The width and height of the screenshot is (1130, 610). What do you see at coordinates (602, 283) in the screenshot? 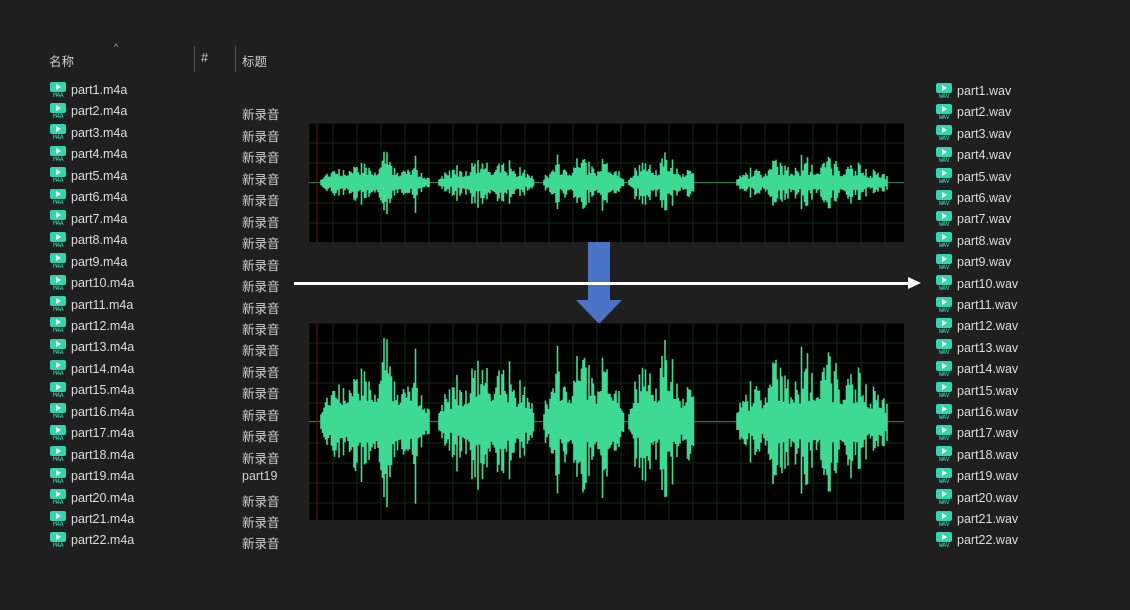
I see `conversion-arrow-line` at bounding box center [602, 283].